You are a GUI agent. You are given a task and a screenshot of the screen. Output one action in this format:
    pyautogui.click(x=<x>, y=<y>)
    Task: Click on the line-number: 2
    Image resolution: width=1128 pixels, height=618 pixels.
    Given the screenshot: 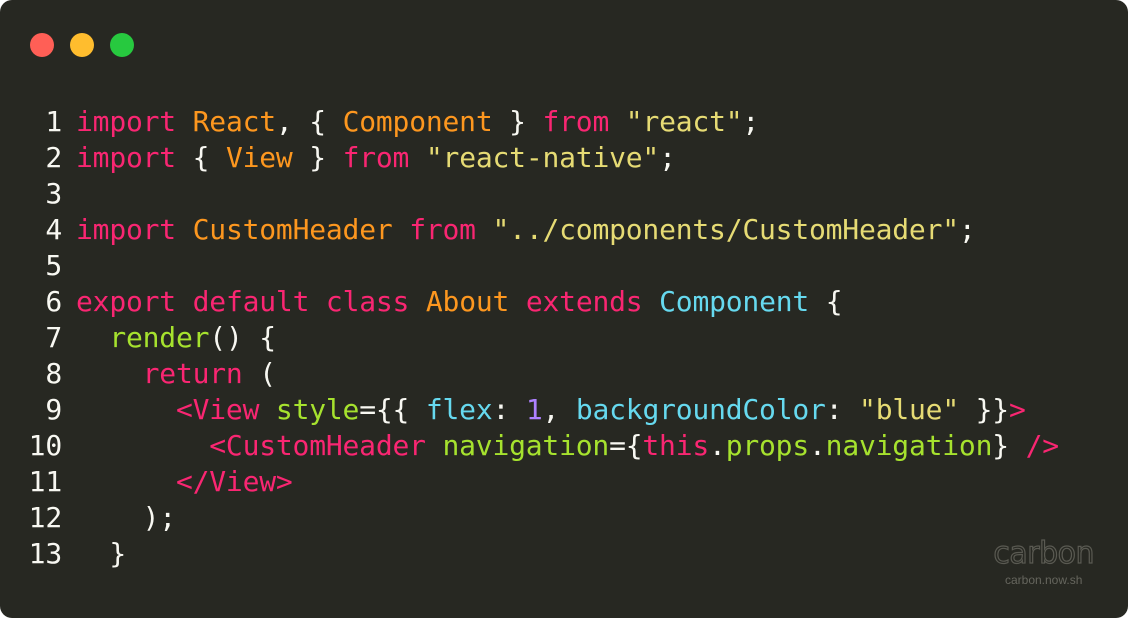 What is the action you would take?
    pyautogui.click(x=53, y=157)
    